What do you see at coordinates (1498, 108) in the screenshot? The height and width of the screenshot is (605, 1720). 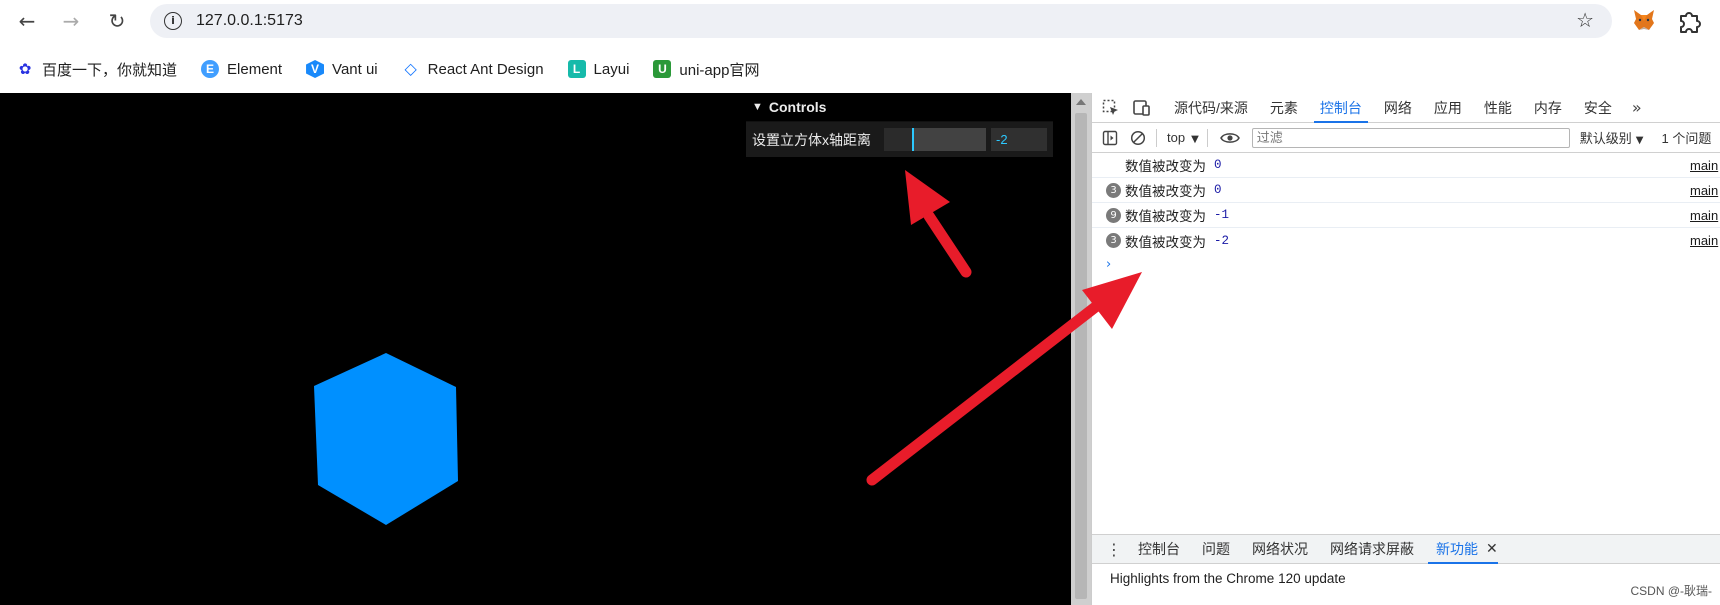 I see `tab-performance: 性能` at bounding box center [1498, 108].